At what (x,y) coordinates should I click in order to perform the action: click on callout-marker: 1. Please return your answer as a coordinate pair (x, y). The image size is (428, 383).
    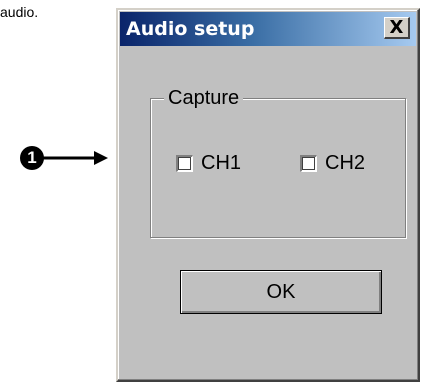
    Looking at the image, I should click on (70, 160).